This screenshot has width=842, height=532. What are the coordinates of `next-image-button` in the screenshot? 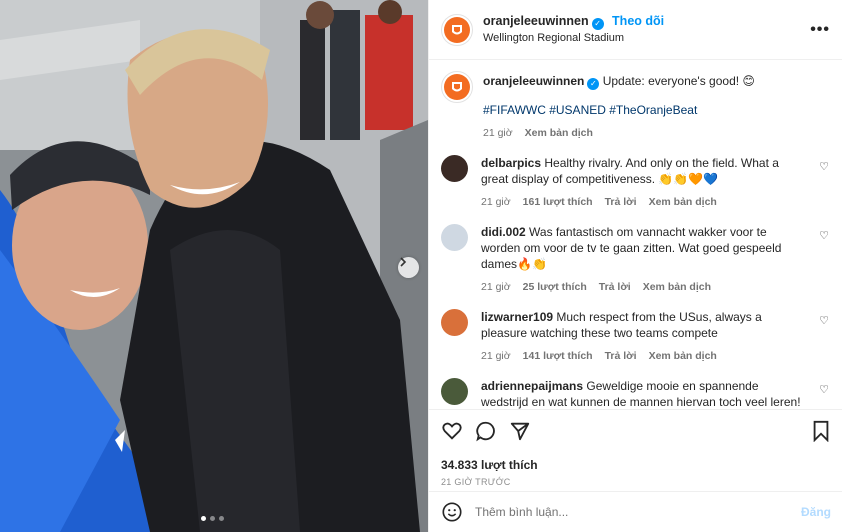 It's located at (408, 267).